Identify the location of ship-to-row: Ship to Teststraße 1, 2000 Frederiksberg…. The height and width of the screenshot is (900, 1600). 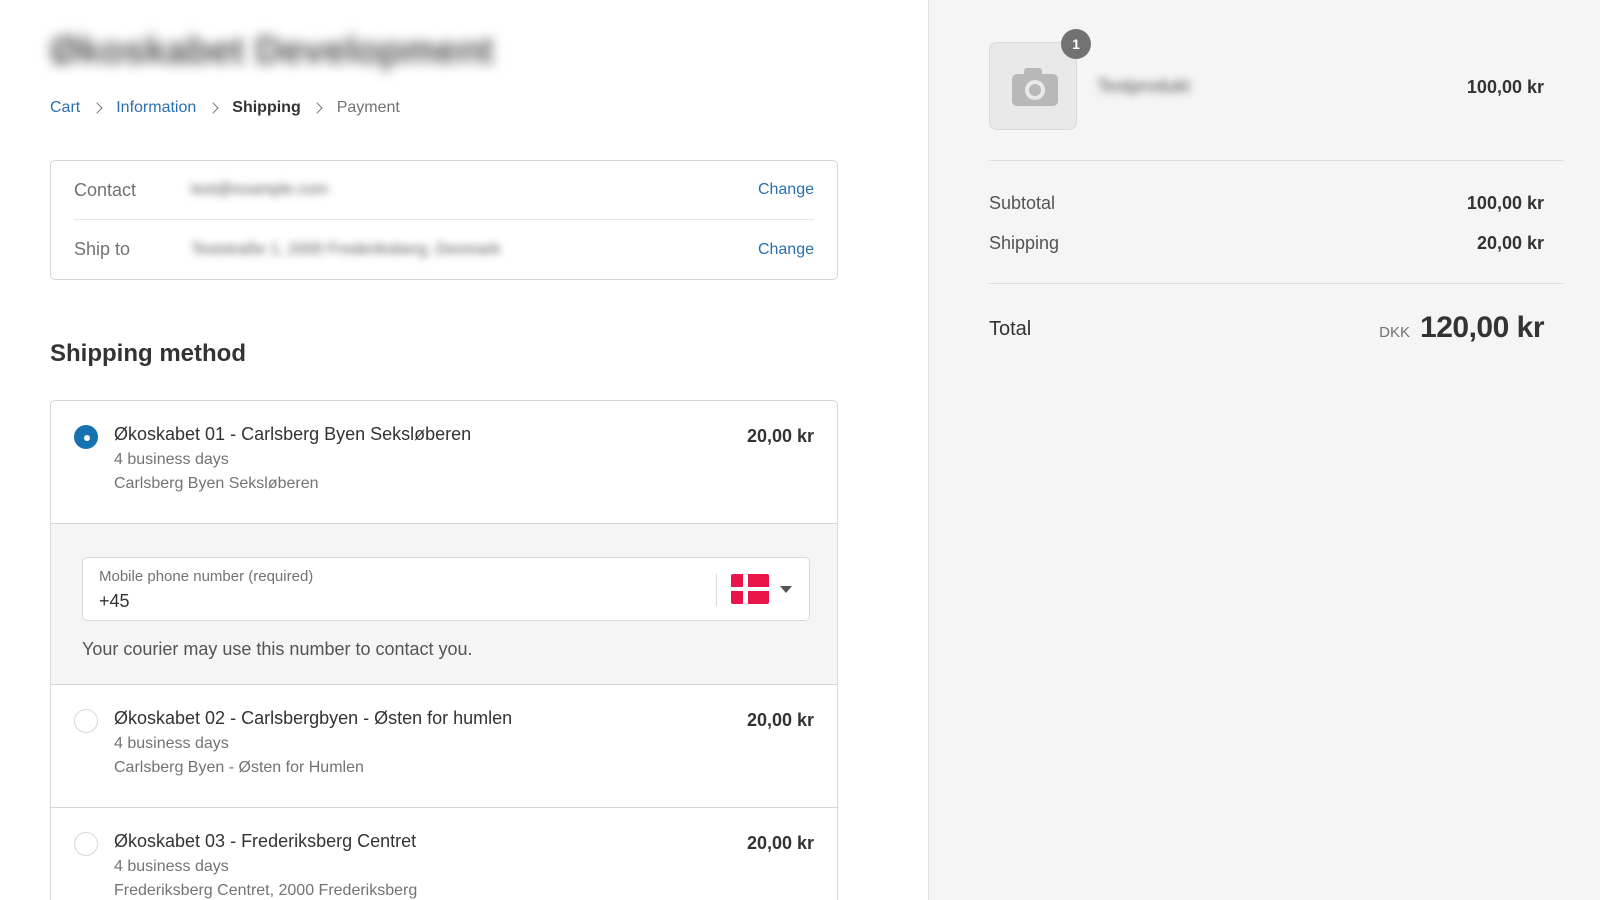
(444, 249).